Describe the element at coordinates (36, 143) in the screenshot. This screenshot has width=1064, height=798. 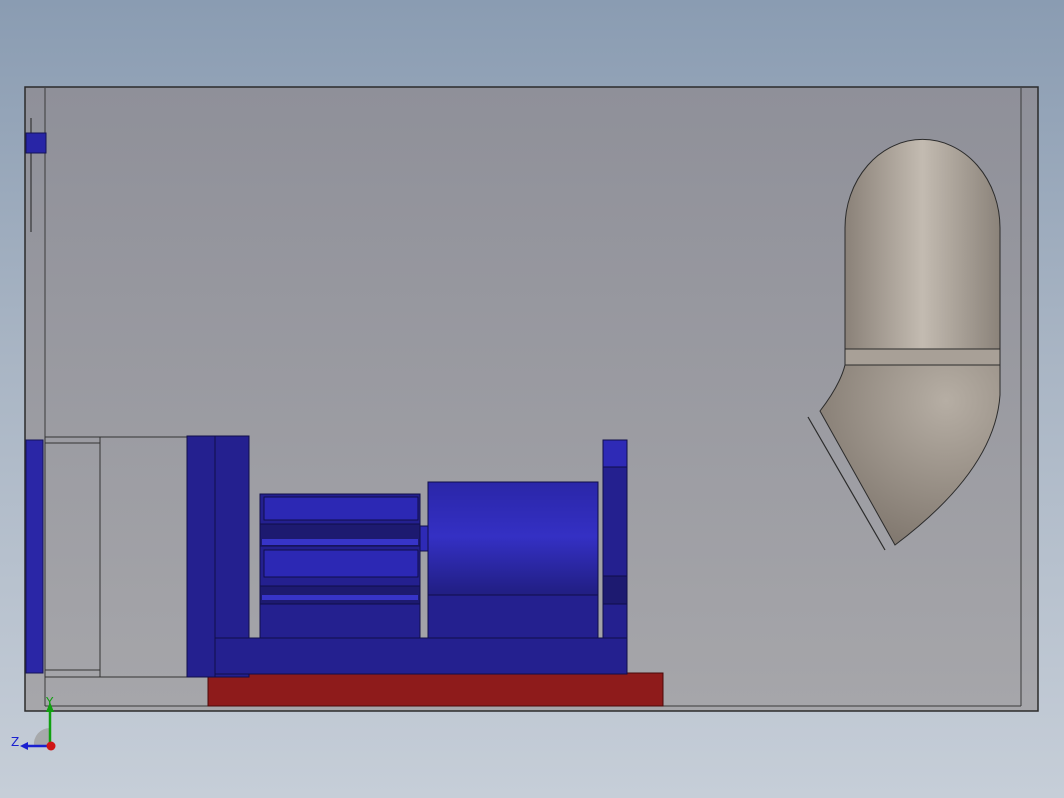
I see `pipe-stub` at that location.